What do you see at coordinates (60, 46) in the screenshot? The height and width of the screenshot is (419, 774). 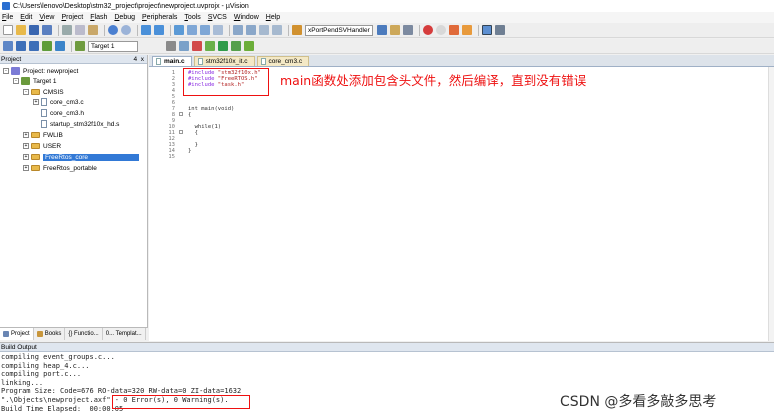 I see `download-icon` at bounding box center [60, 46].